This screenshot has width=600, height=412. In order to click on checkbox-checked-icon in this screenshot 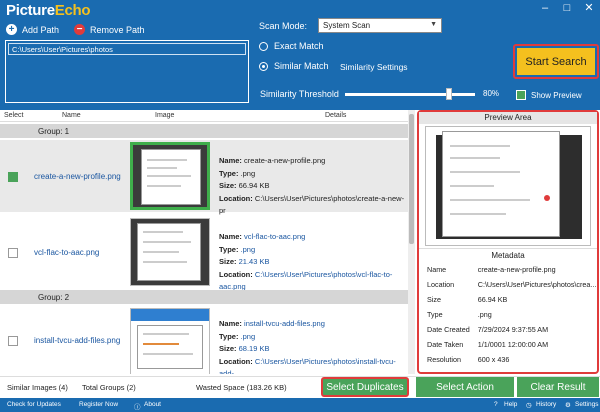, I will do `click(521, 95)`.